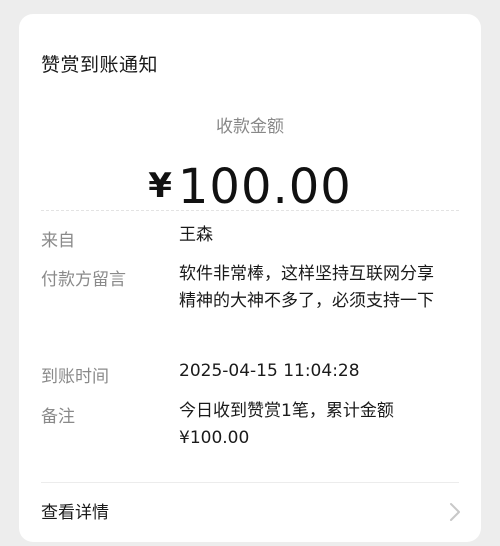 The height and width of the screenshot is (546, 500). I want to click on note-line-2: ¥100.00, so click(214, 438).